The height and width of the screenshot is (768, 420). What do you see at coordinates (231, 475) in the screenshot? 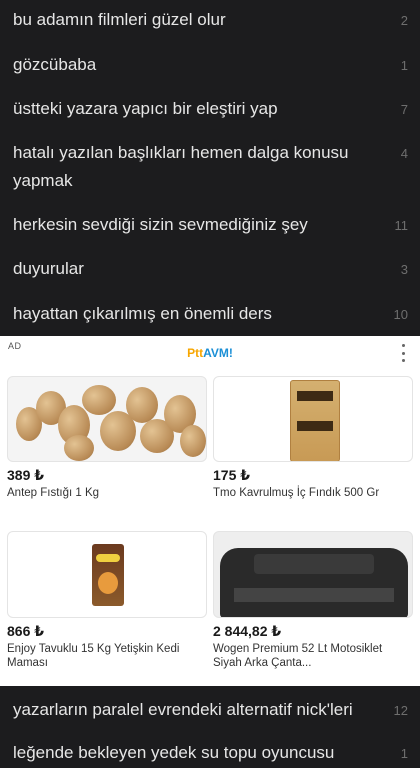
I see `product-price: 175 ₺` at bounding box center [231, 475].